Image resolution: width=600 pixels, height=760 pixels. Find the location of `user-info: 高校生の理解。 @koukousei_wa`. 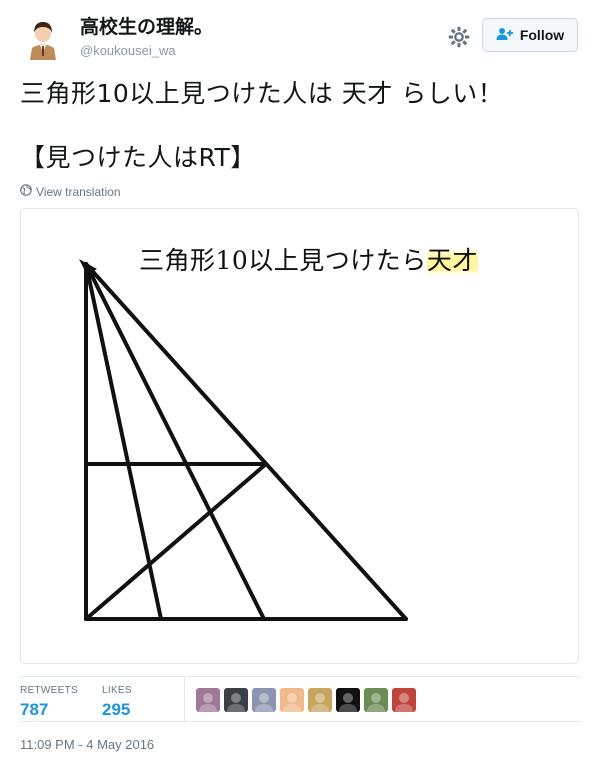

user-info: 高校生の理解。 @koukousei_wa is located at coordinates (146, 38).